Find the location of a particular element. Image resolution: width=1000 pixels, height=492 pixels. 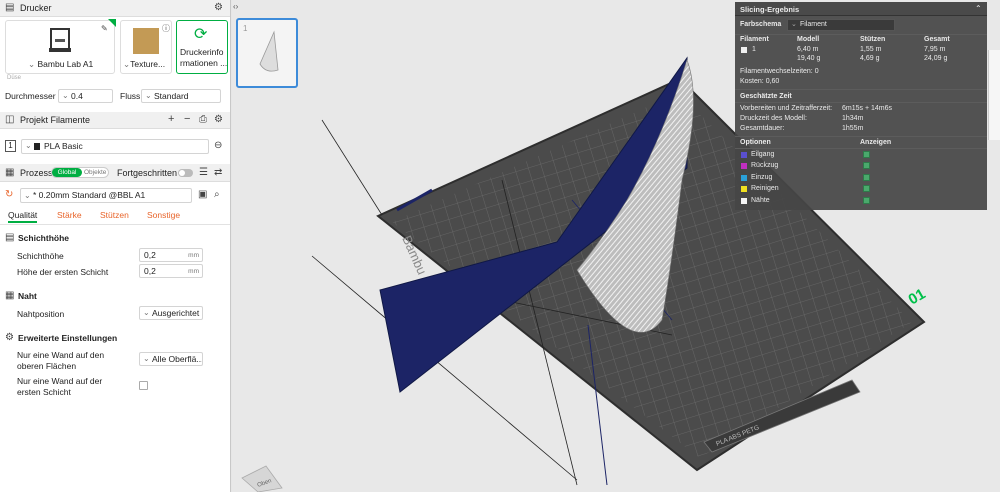

prep-time-value: 6m15s + 14m6s is located at coordinates (867, 108).